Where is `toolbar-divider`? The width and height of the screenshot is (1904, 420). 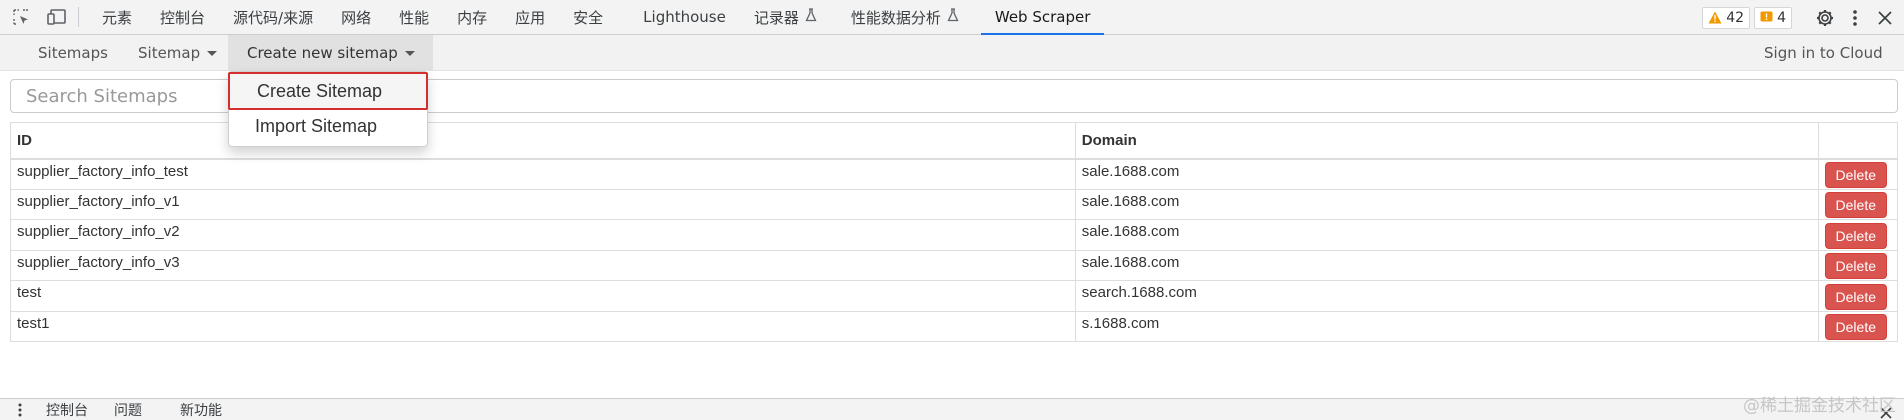 toolbar-divider is located at coordinates (78, 17).